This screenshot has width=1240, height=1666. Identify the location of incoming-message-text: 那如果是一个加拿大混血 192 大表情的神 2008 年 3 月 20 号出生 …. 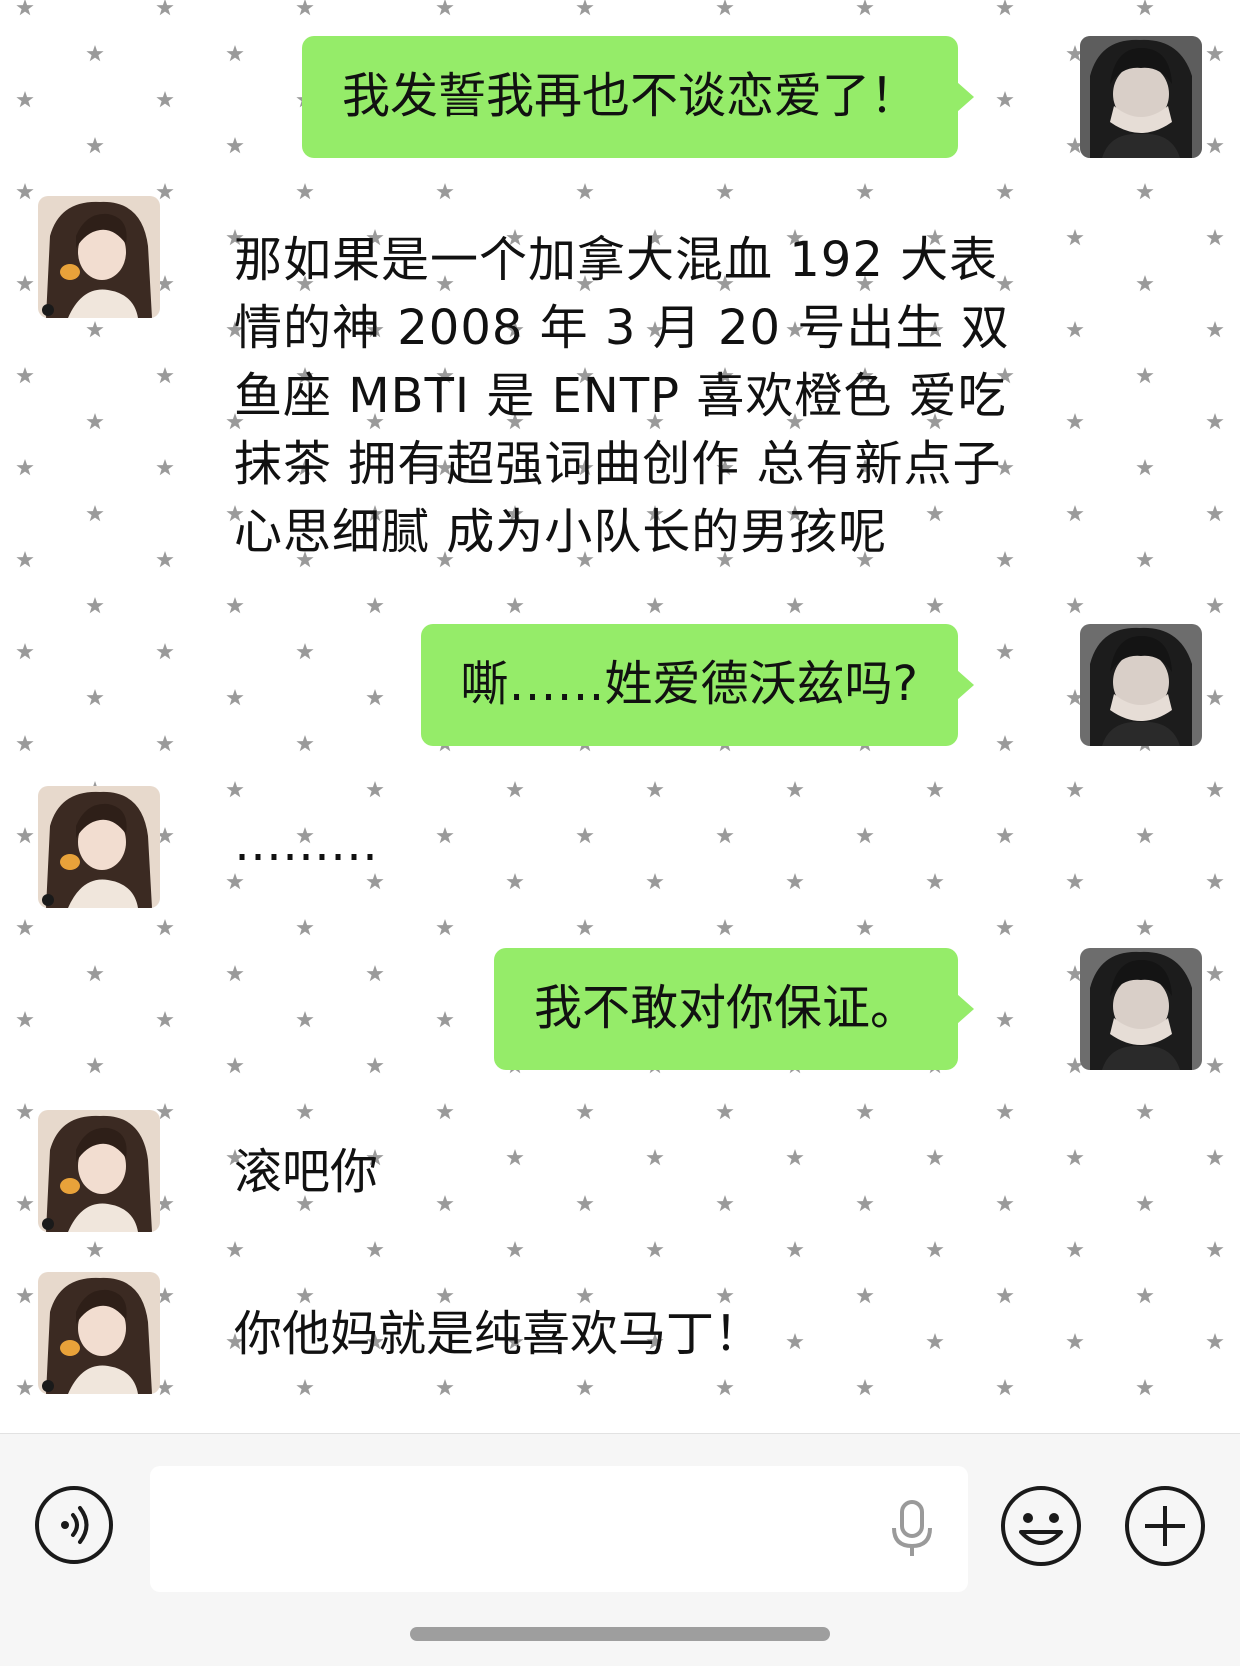
(629, 396).